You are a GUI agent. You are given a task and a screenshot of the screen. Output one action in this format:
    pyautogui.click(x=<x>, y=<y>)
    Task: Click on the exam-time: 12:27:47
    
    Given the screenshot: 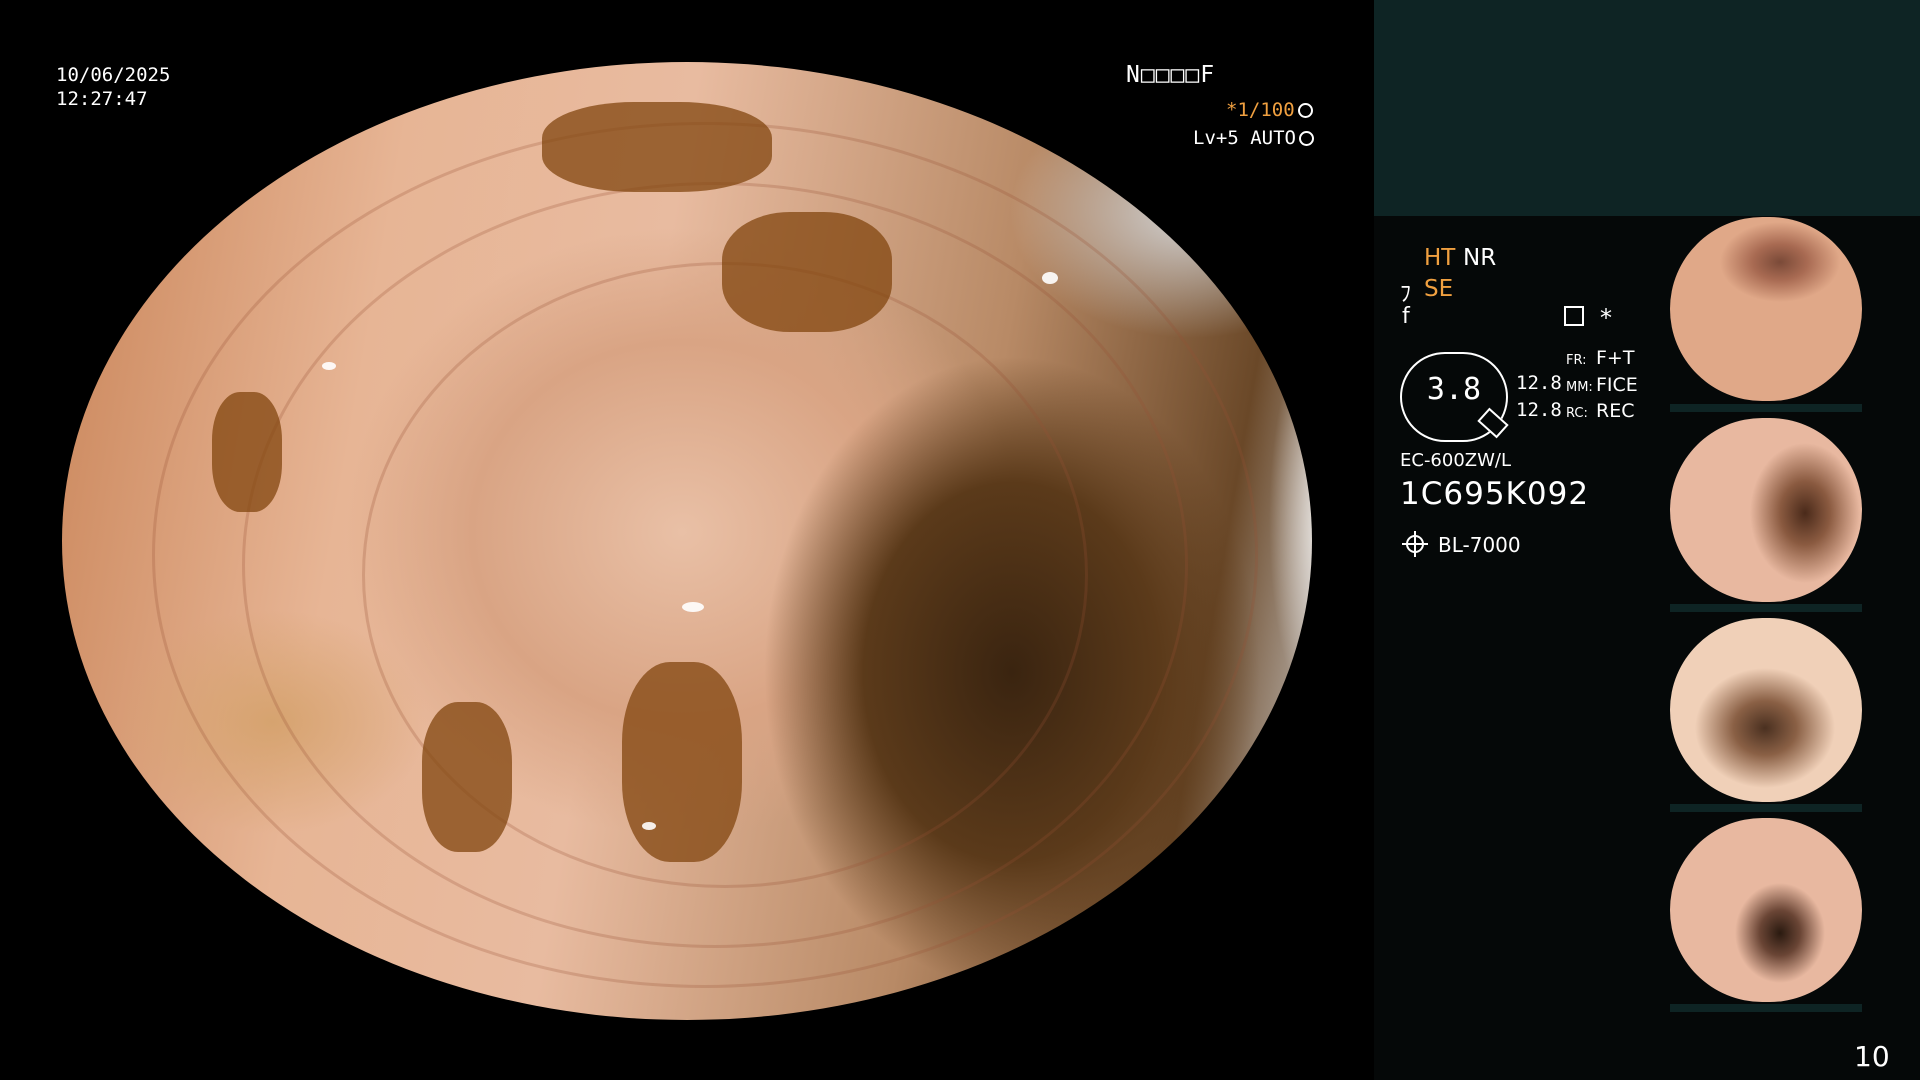 What is the action you would take?
    pyautogui.click(x=102, y=99)
    